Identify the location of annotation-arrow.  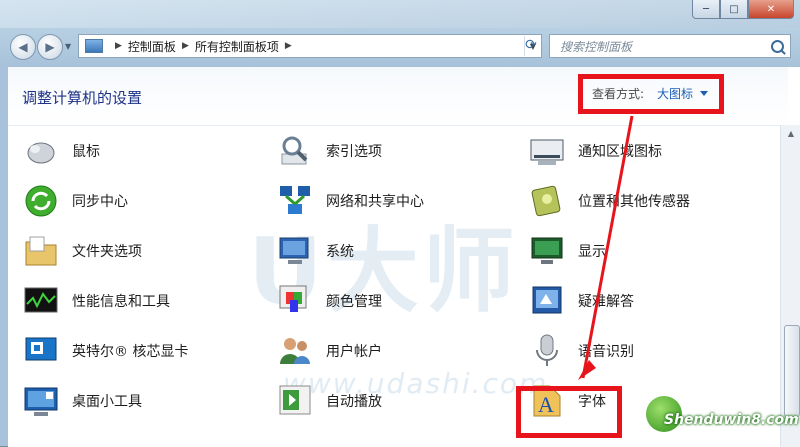
(606, 247).